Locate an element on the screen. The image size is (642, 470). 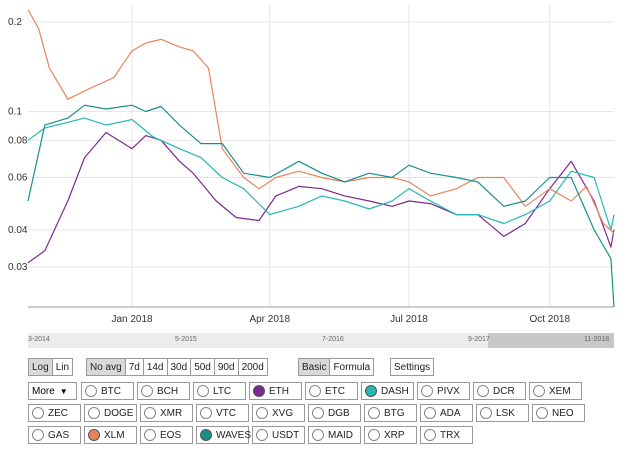
coin-label: BTG is located at coordinates (394, 413).